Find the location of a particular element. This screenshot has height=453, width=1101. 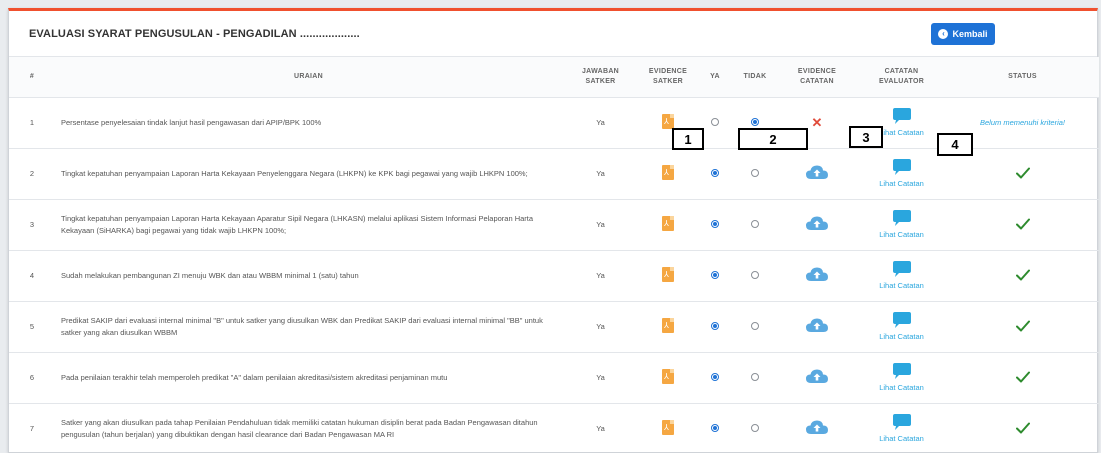

back-button: ‹ Kembali is located at coordinates (963, 34).